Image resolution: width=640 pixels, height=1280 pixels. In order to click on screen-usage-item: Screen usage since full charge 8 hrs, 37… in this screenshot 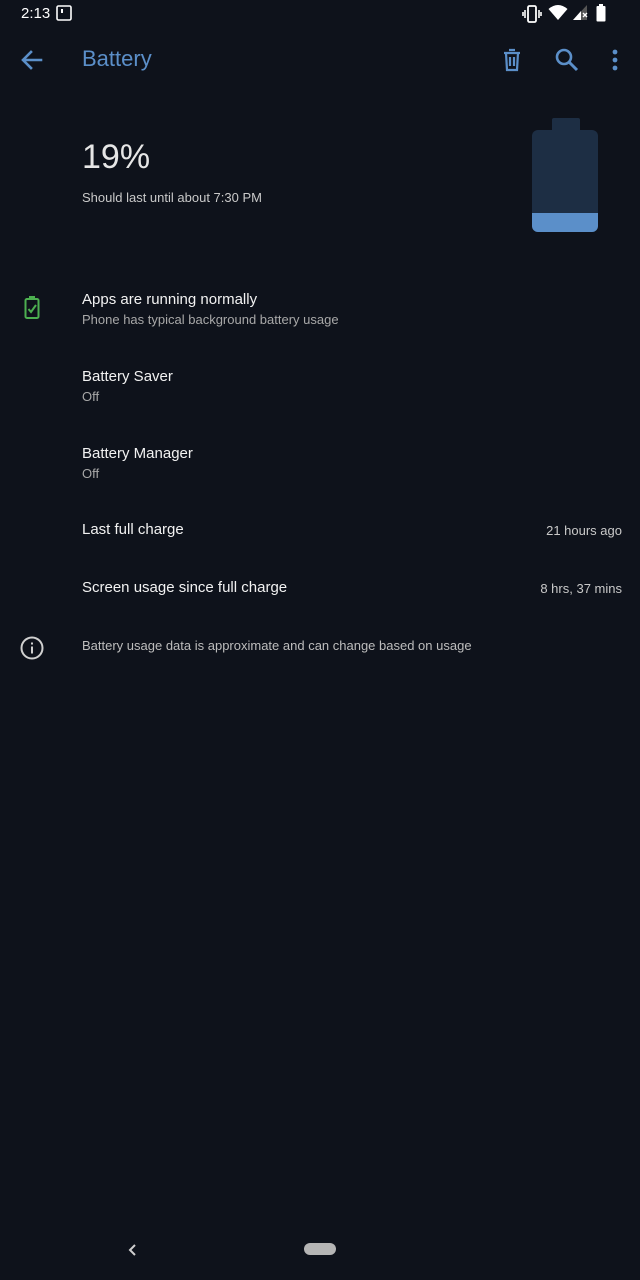, I will do `click(320, 590)`.